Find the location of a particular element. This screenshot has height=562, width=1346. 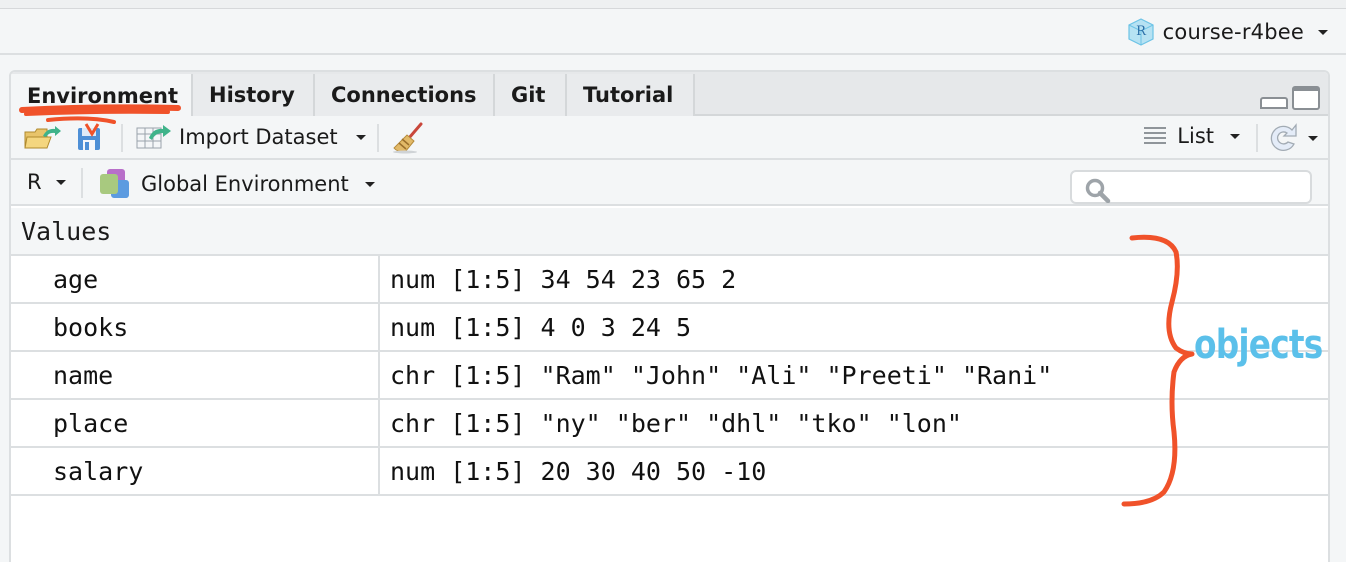

values-section-label: Values is located at coordinates (66, 231).